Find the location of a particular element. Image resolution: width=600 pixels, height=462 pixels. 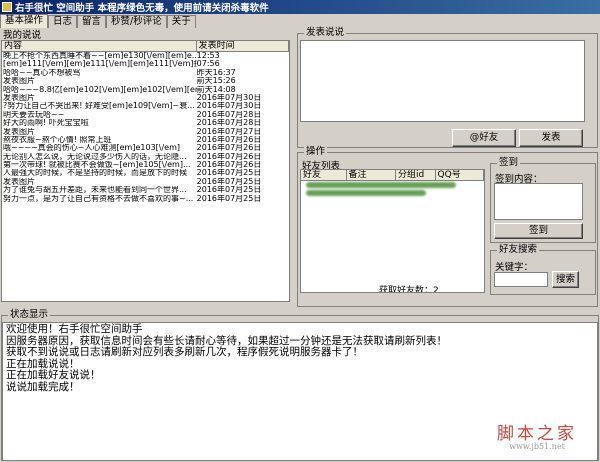

sign-content-input is located at coordinates (538, 201).